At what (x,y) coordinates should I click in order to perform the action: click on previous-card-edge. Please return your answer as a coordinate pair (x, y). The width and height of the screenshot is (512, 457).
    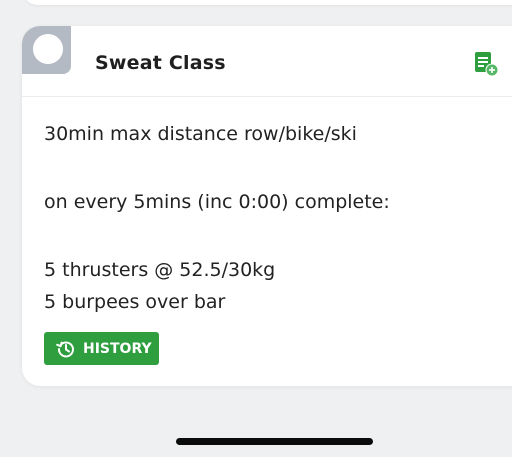
    Looking at the image, I should click on (267, 2).